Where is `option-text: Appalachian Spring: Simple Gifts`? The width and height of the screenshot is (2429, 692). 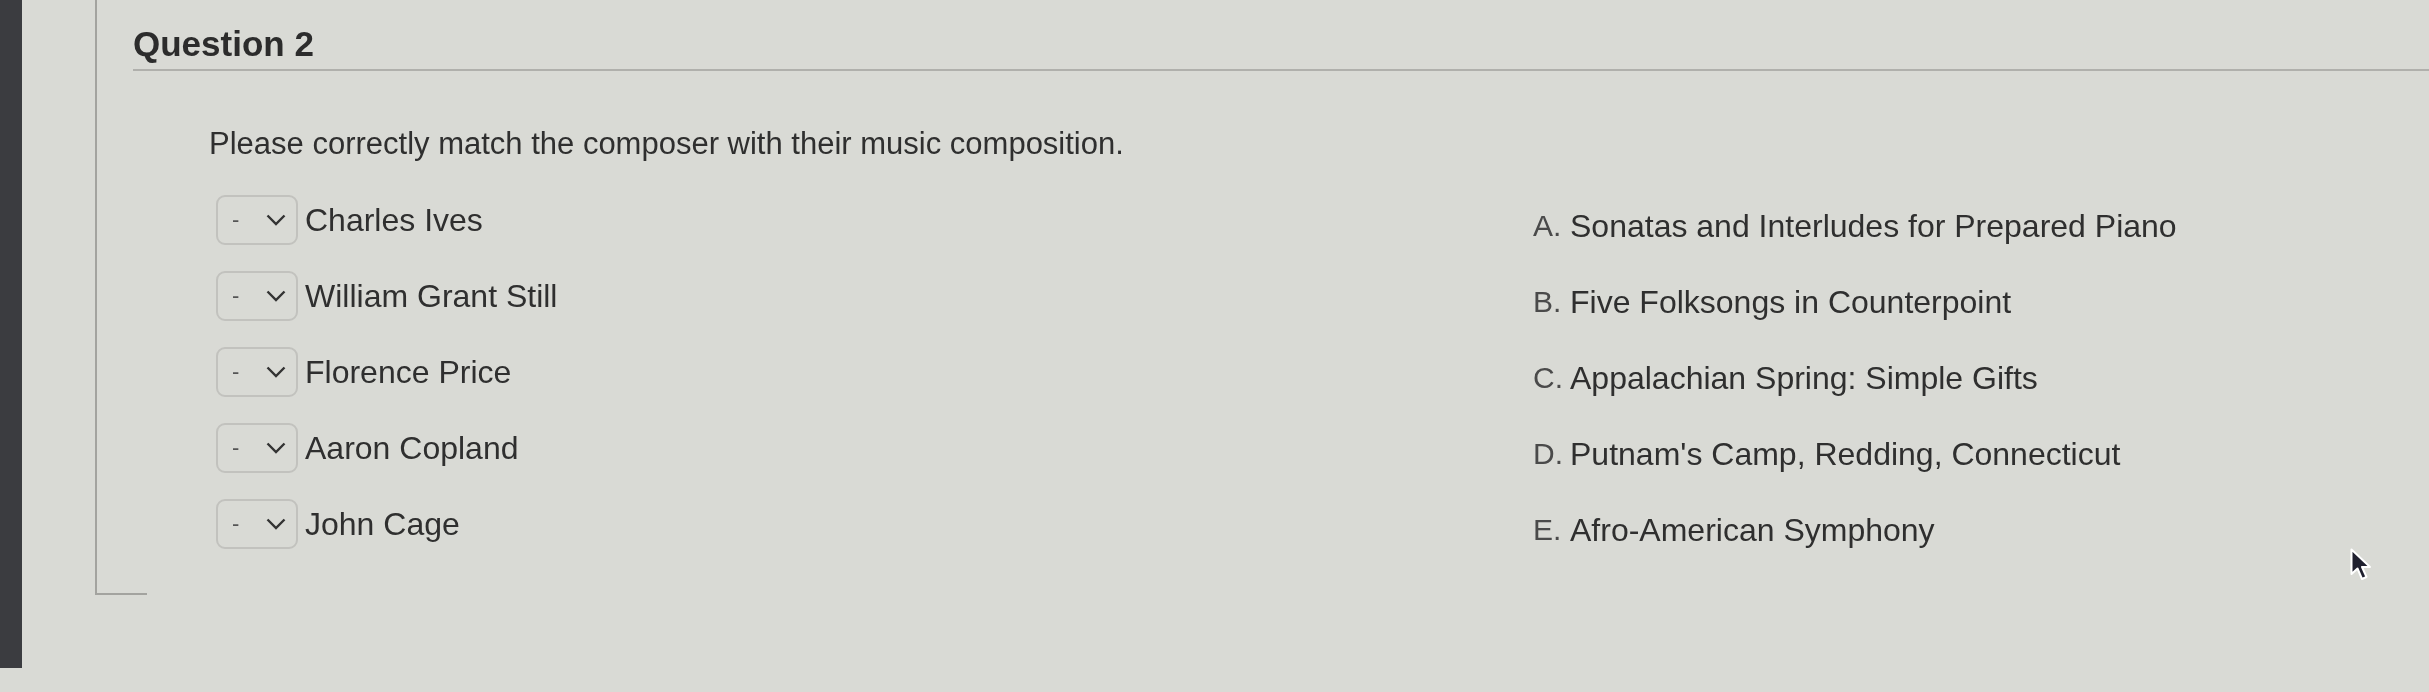 option-text: Appalachian Spring: Simple Gifts is located at coordinates (1804, 378).